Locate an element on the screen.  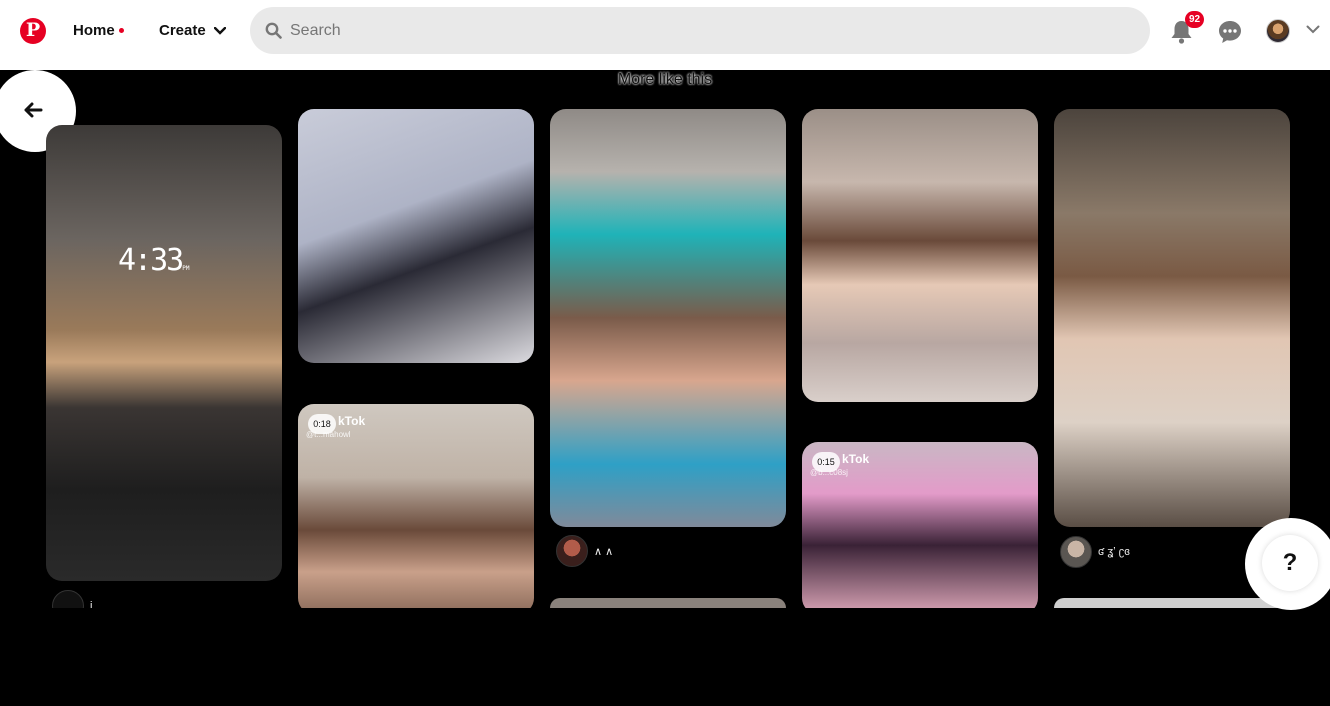
pin-5-attribution: ʛ ʓʼ ʗɞ is located at coordinates (1095, 552).